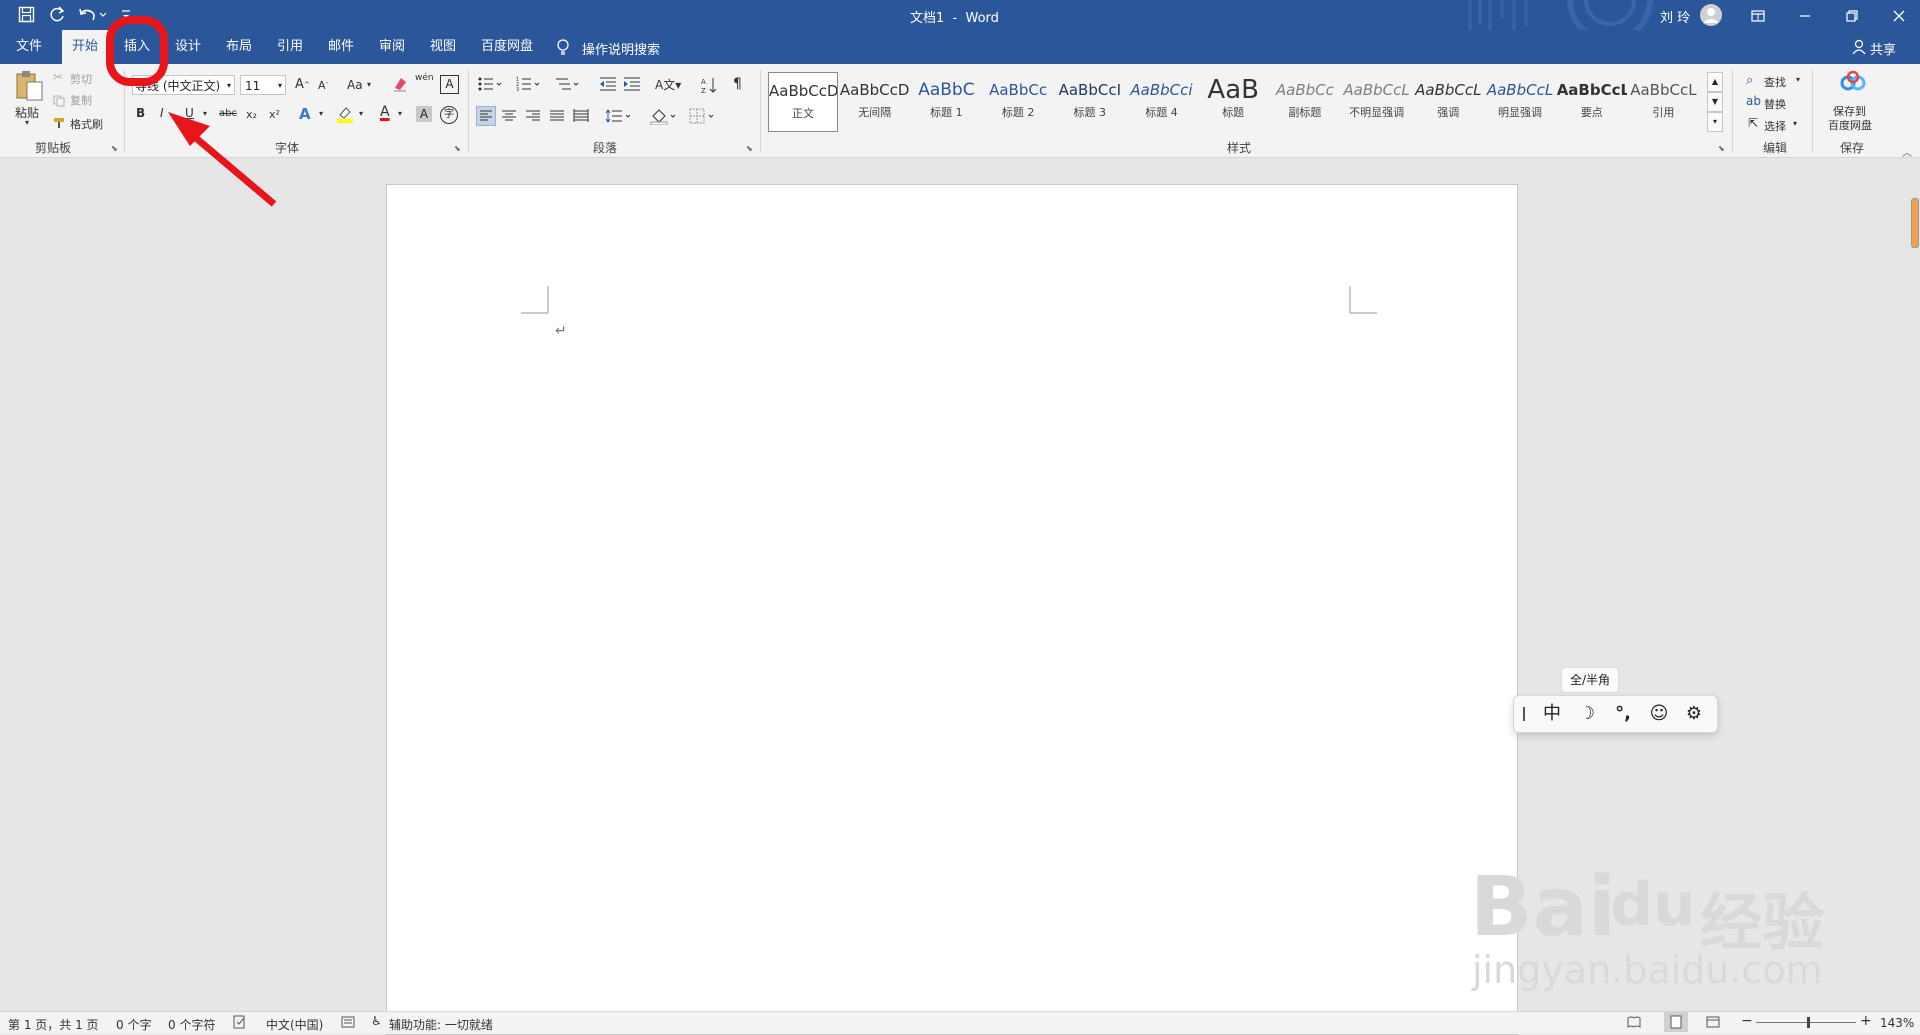  I want to click on bold-button: B, so click(140, 113).